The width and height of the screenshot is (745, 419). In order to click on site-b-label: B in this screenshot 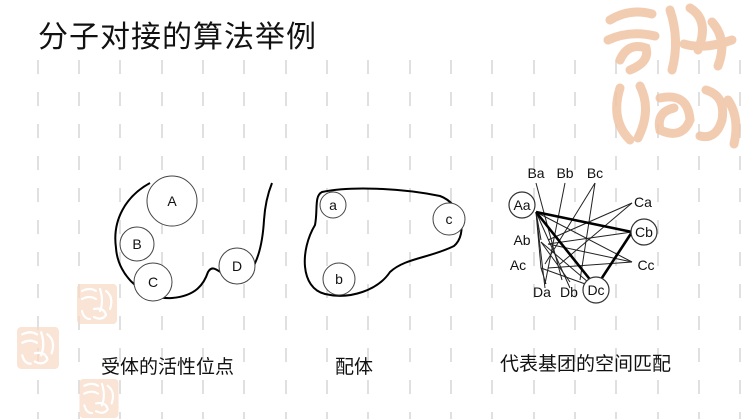, I will do `click(136, 244)`.